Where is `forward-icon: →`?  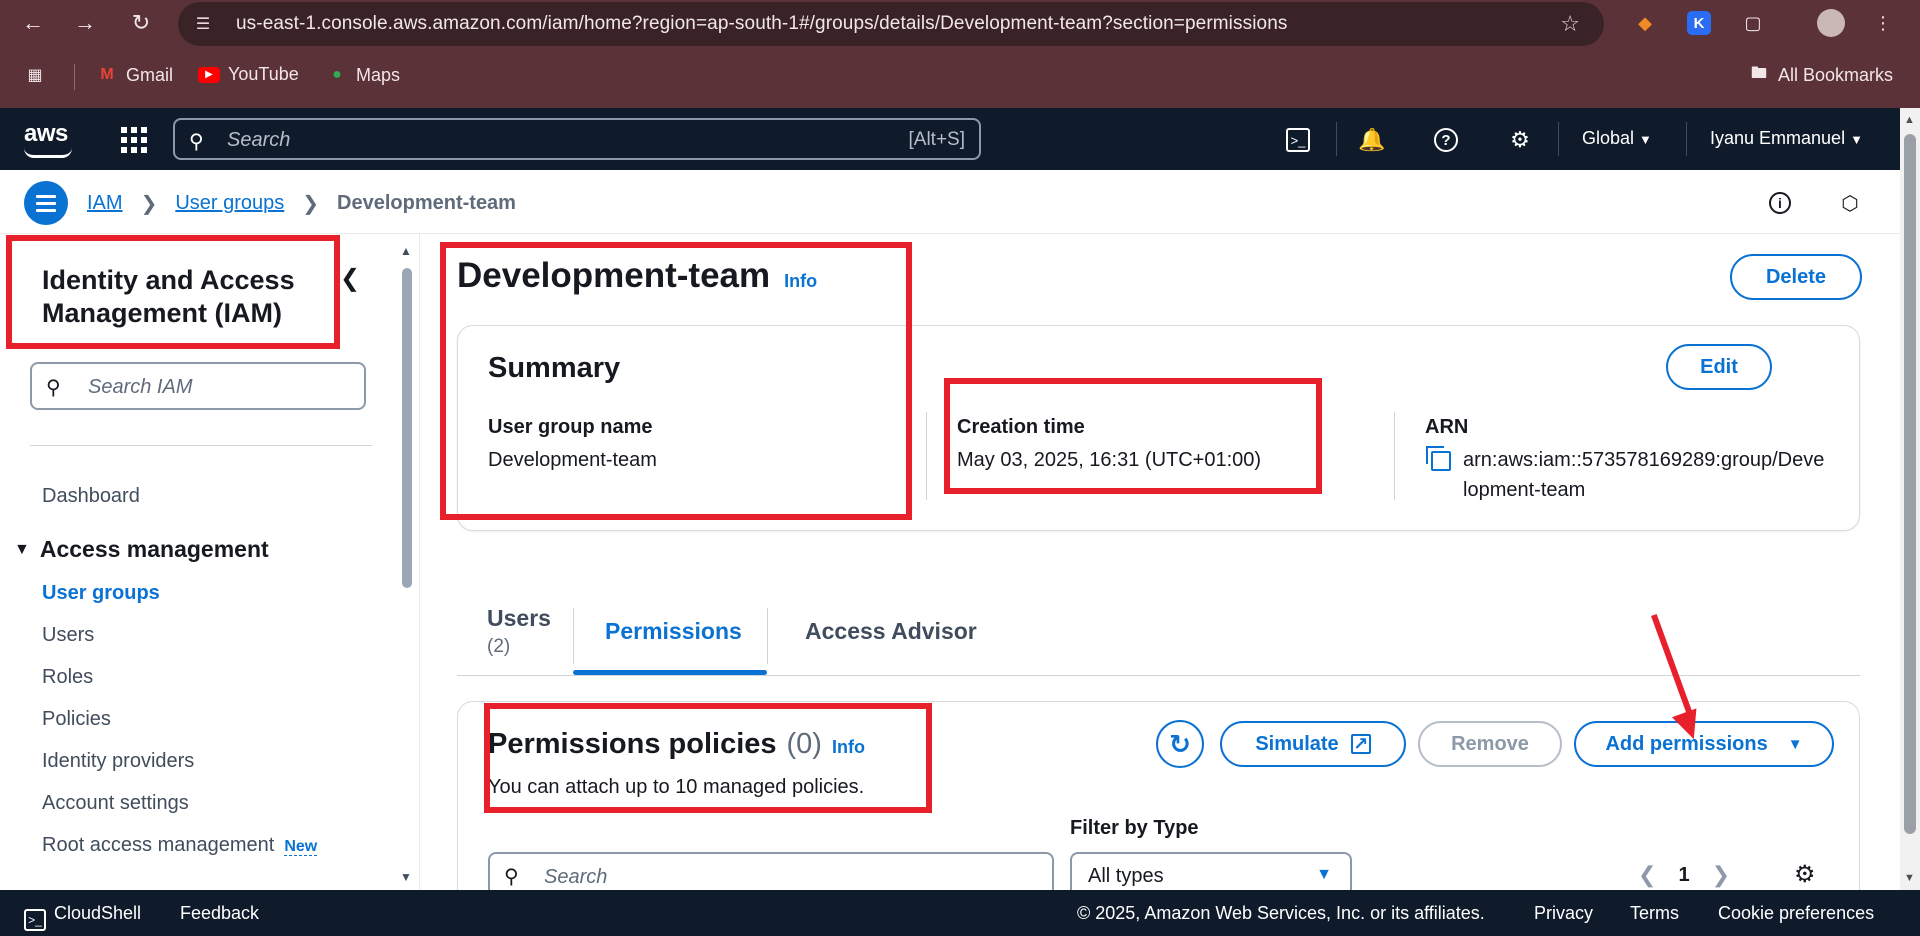
forward-icon: → is located at coordinates (85, 23).